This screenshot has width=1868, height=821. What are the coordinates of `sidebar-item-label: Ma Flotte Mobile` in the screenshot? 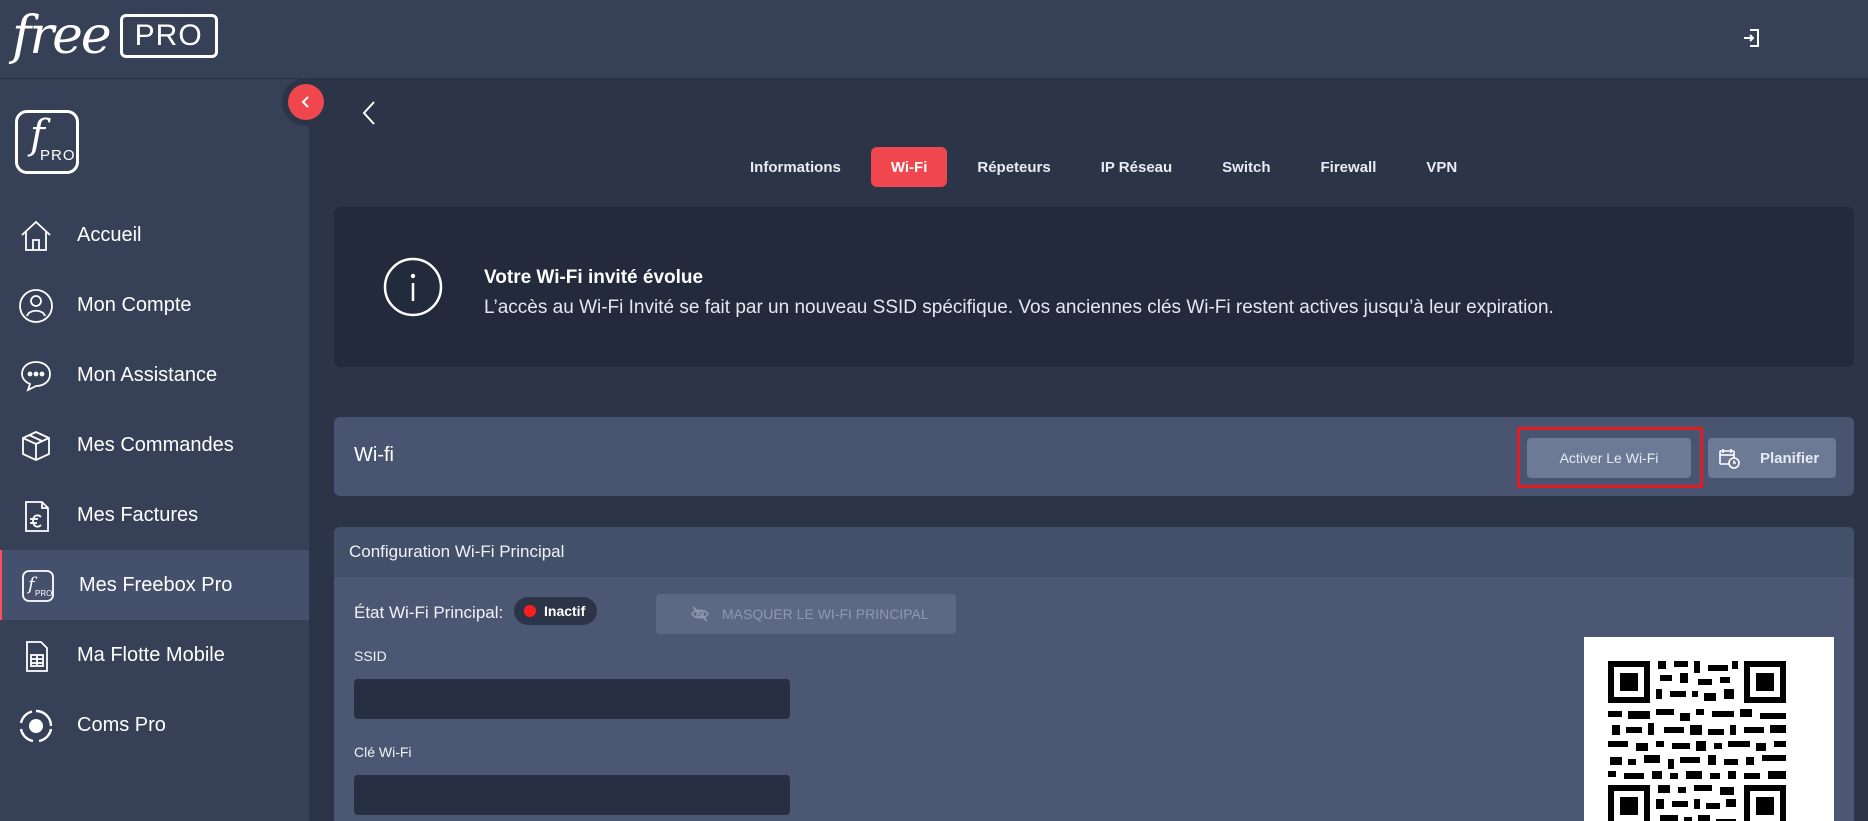 It's located at (151, 654).